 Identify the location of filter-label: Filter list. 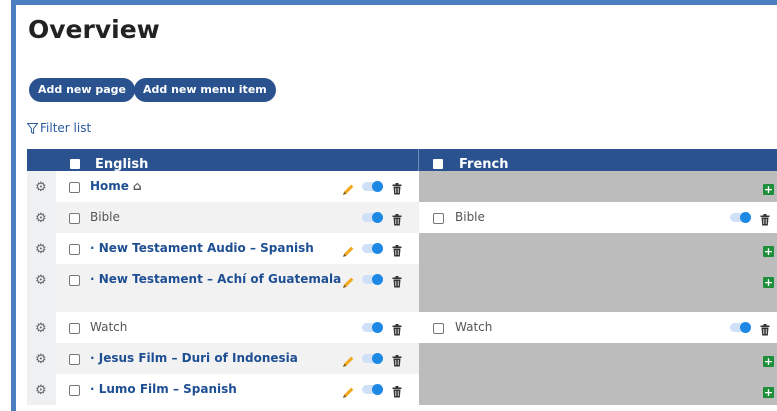
(66, 128).